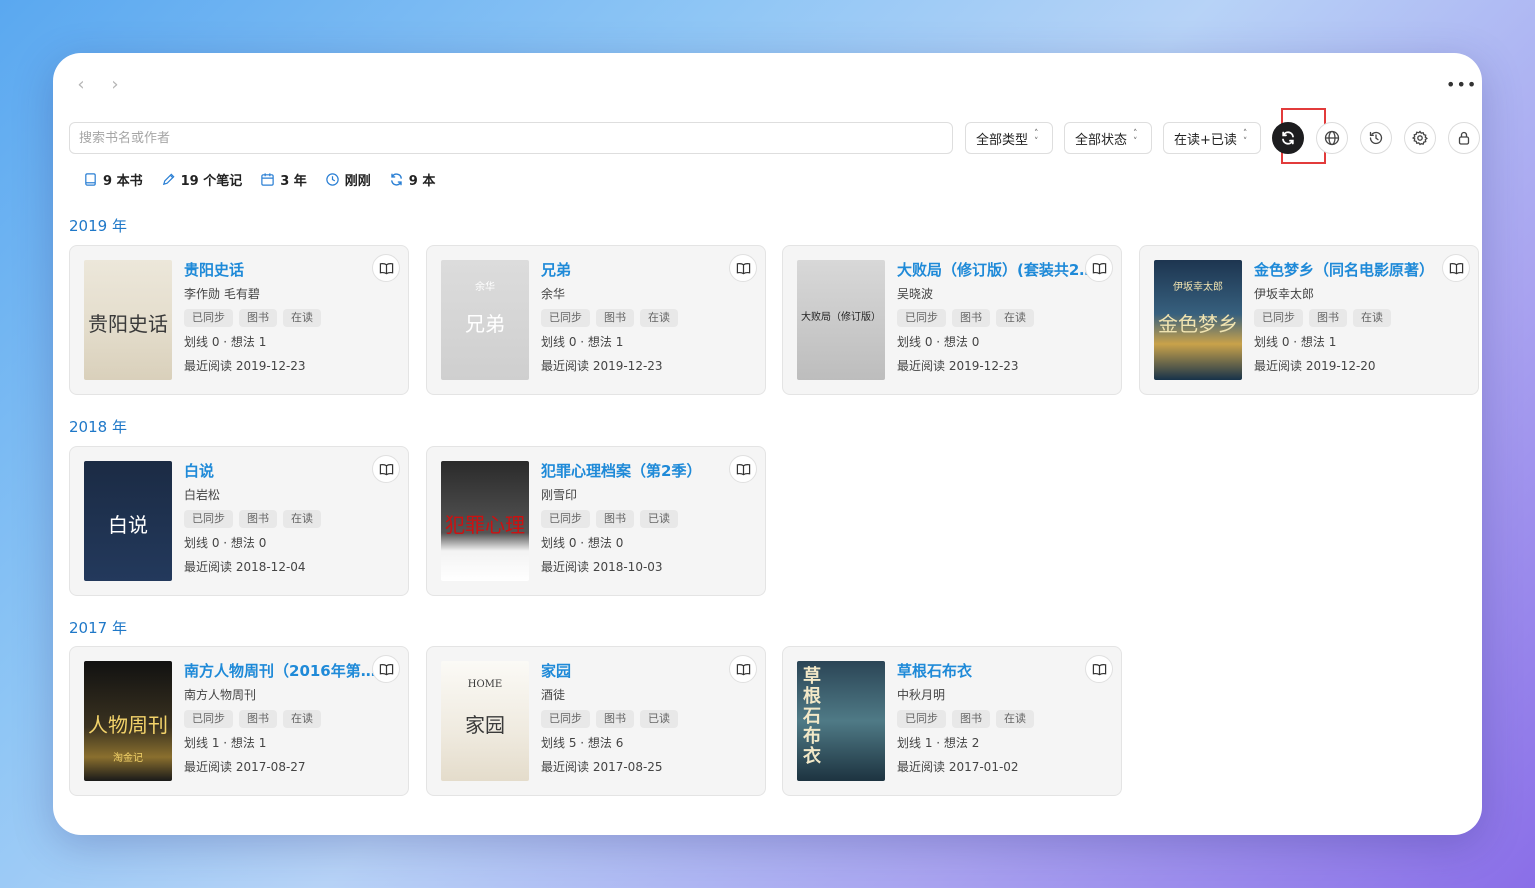 This screenshot has width=1535, height=888. Describe the element at coordinates (128, 521) in the screenshot. I see `book-cover: 白说` at that location.